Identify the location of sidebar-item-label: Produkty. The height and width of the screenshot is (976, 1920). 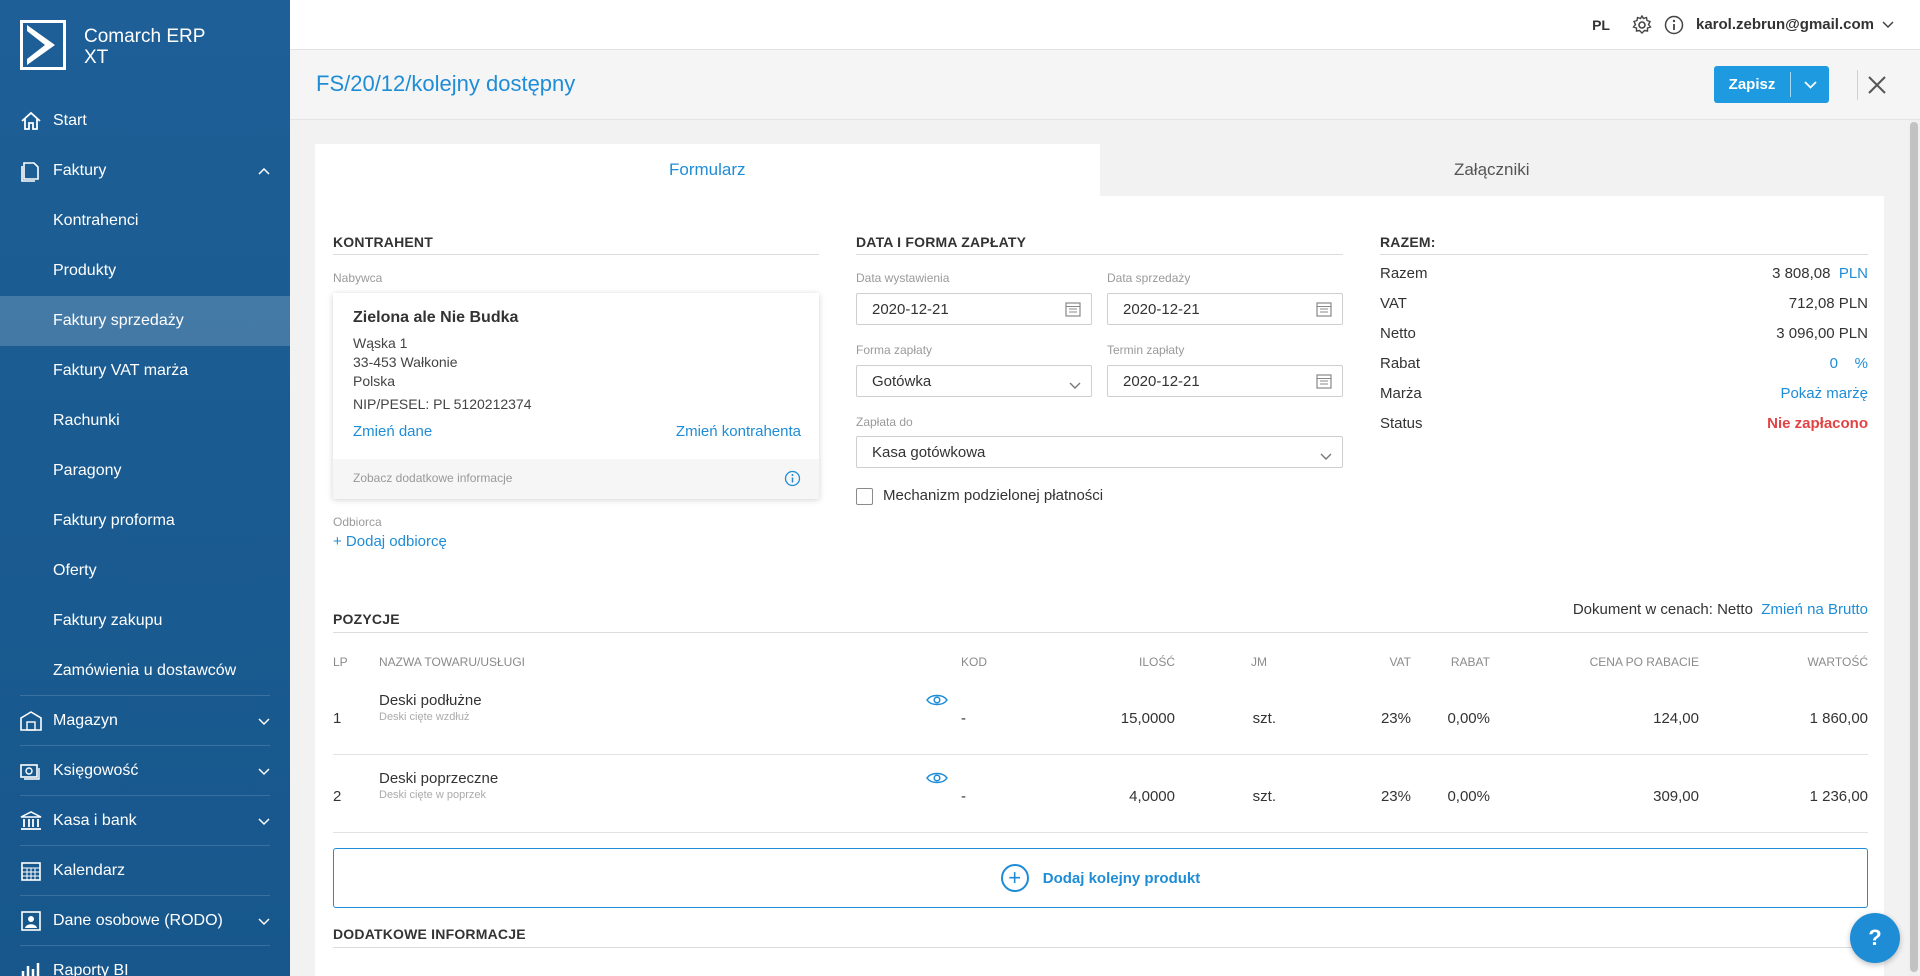
(85, 270).